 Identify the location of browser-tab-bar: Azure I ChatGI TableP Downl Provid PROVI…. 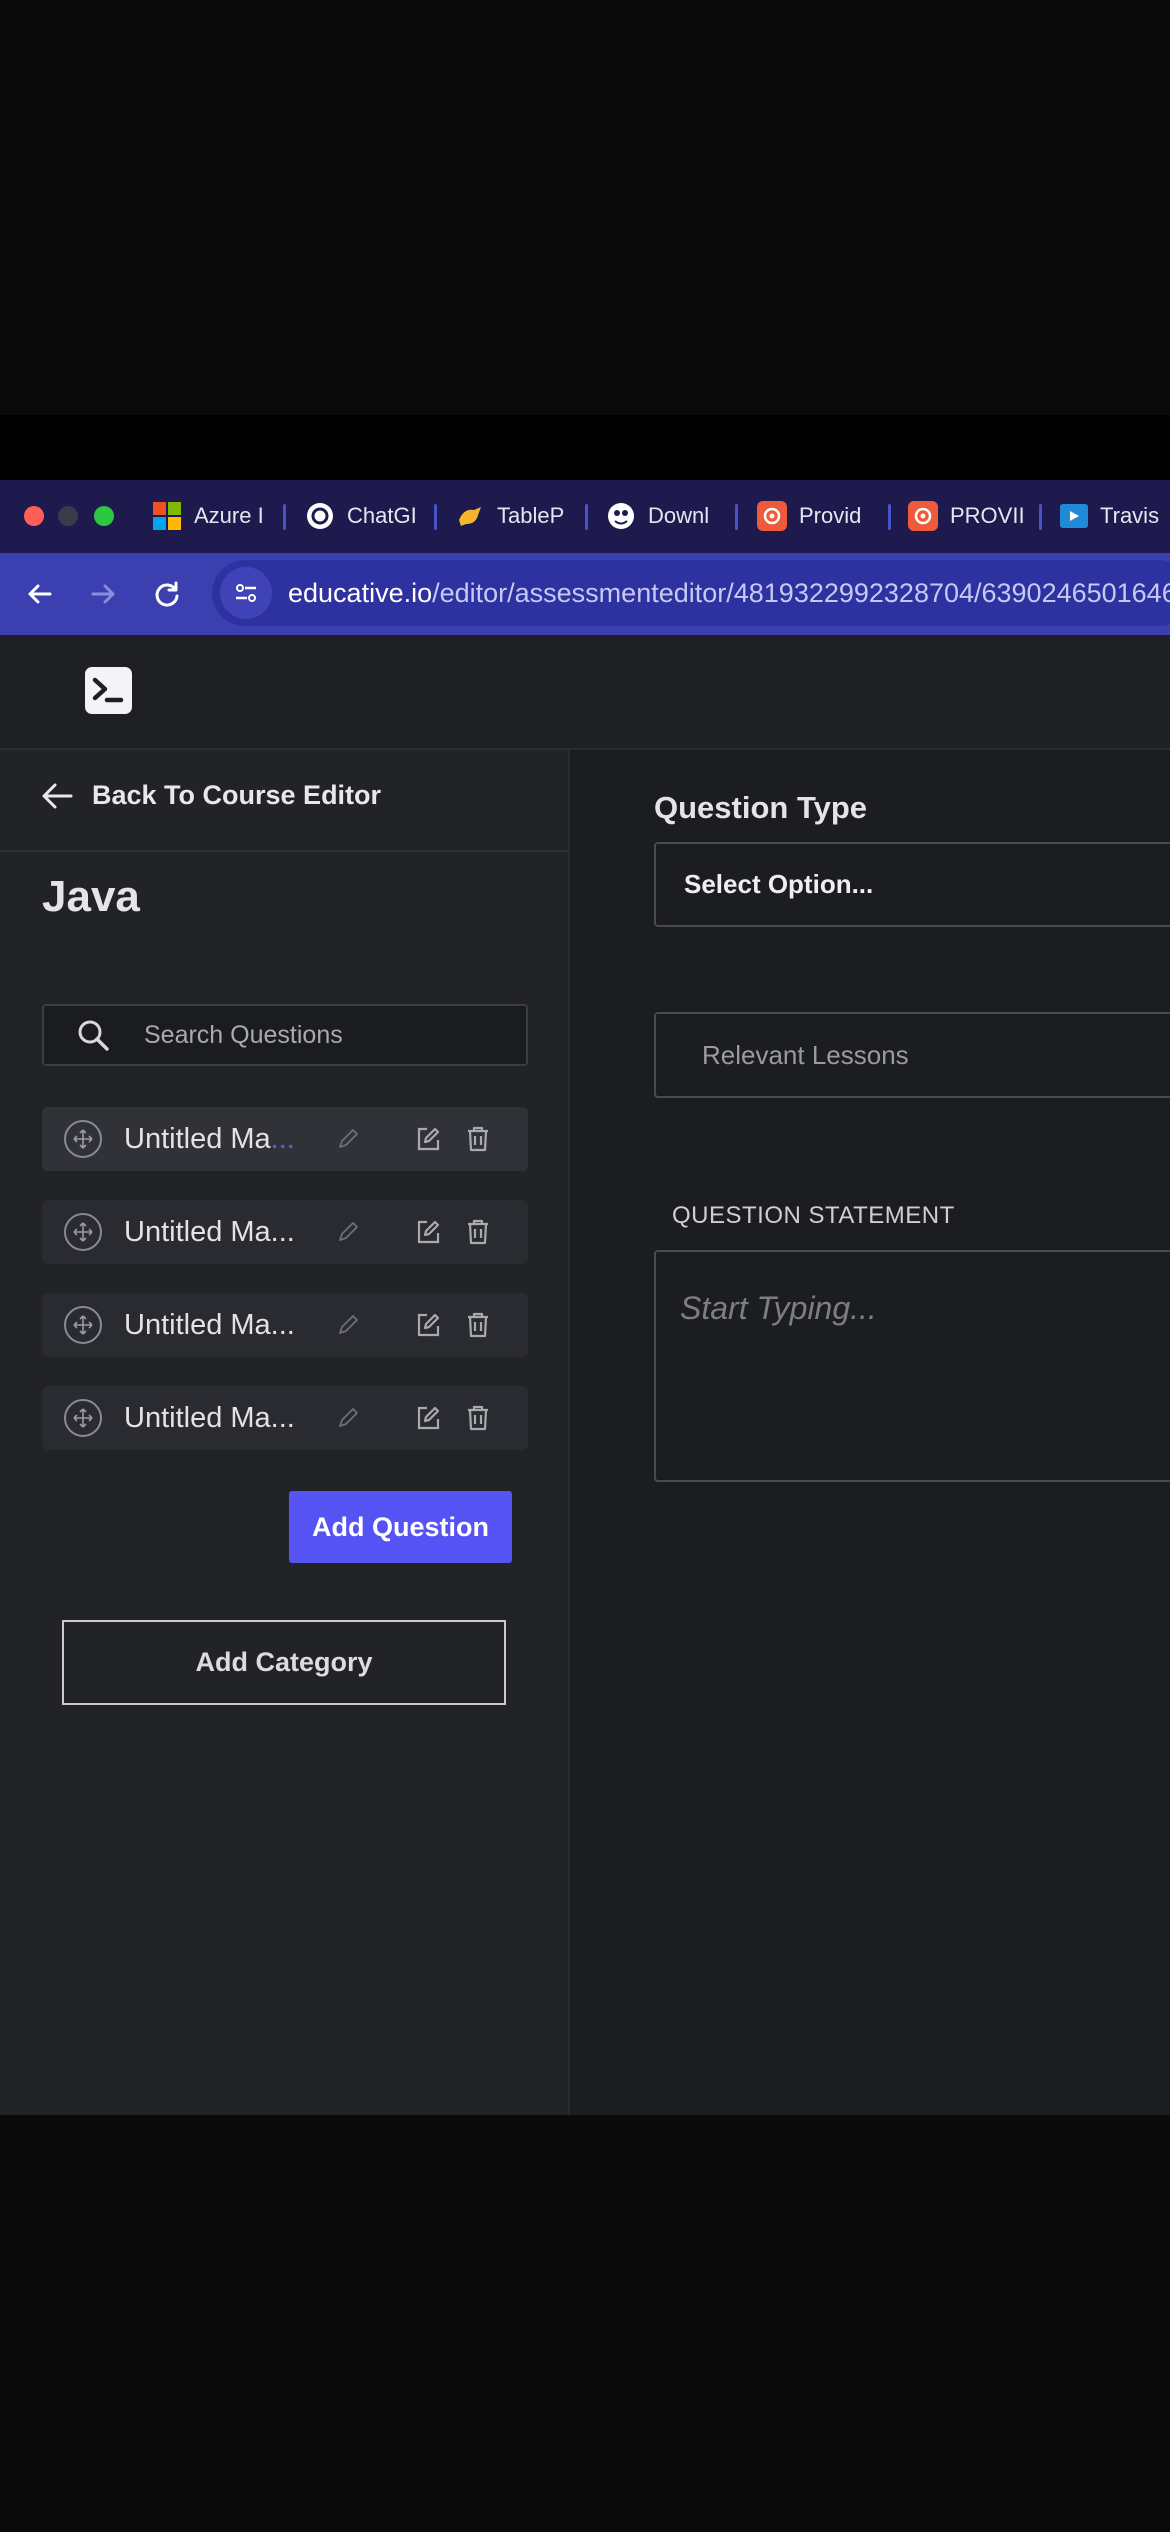
(585, 516).